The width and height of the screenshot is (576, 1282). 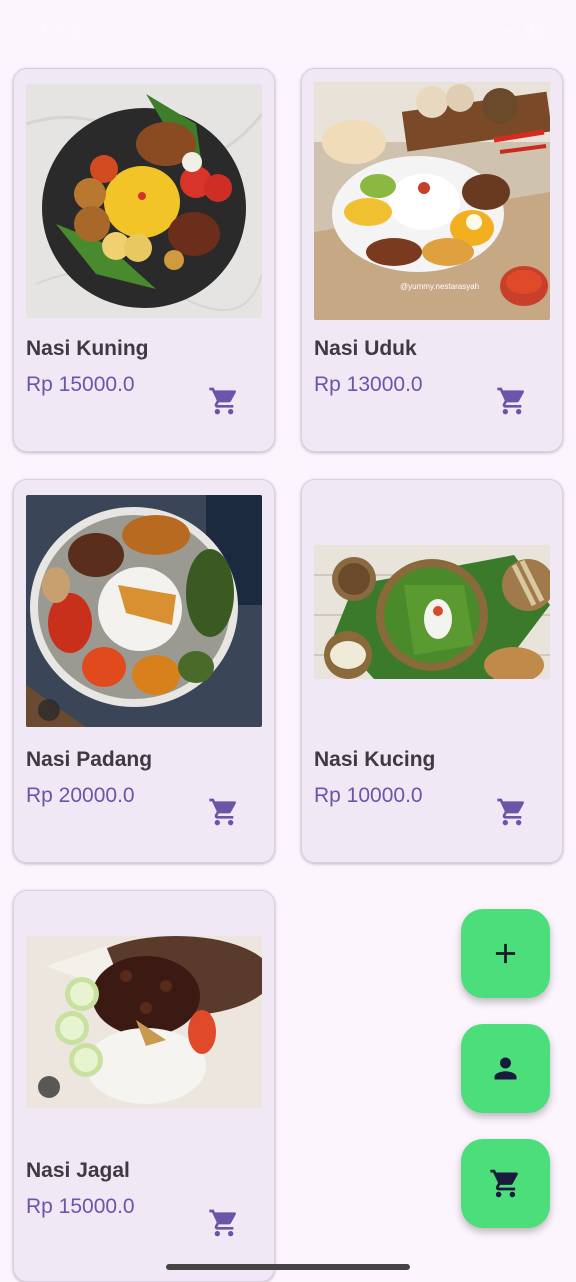 What do you see at coordinates (440, 286) in the screenshot?
I see `image-caption: @yummy.nestarasyah` at bounding box center [440, 286].